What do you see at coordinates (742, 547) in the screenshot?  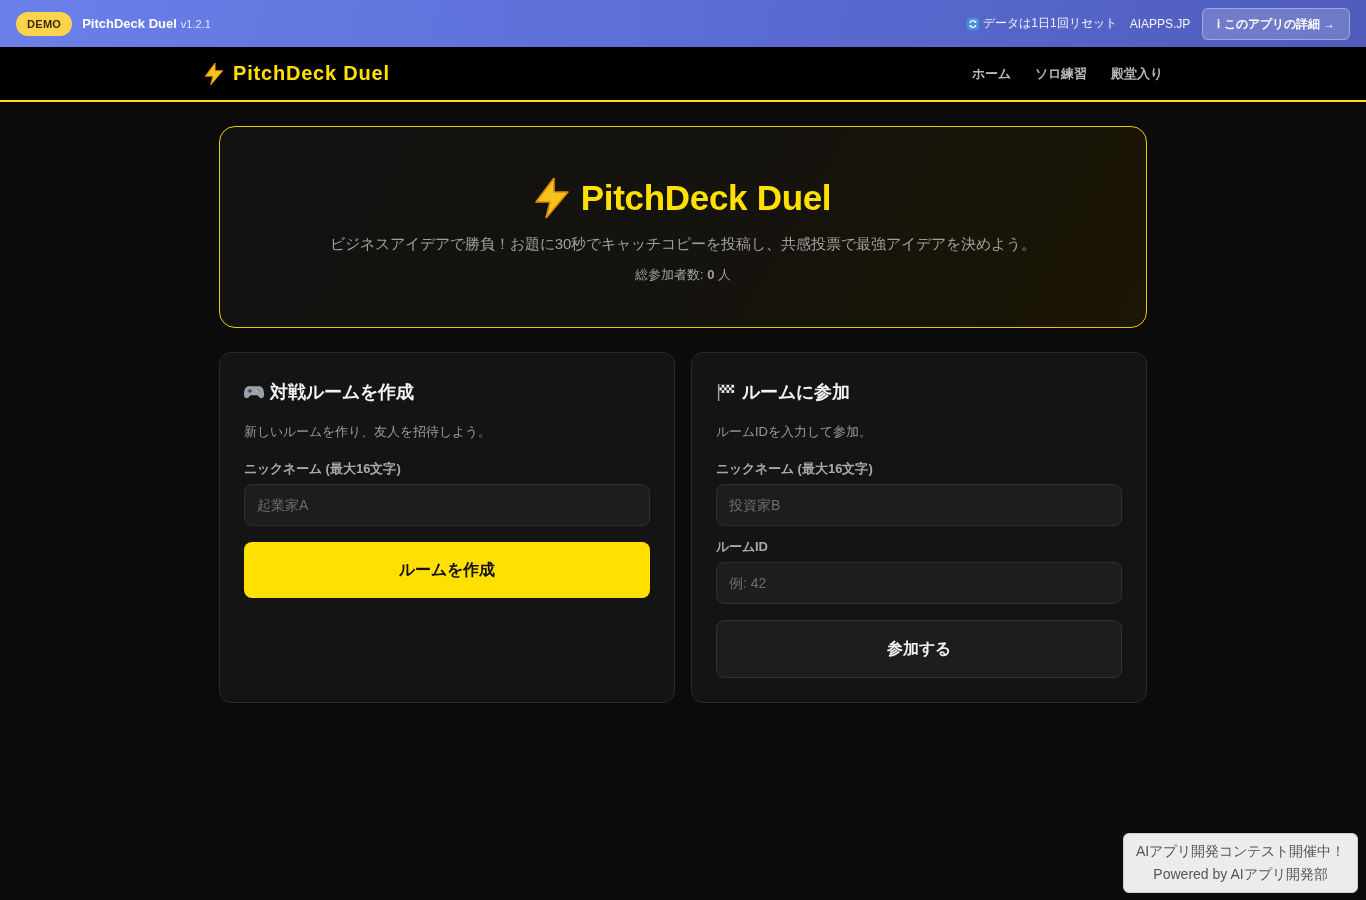 I see `field-label: ルームID` at bounding box center [742, 547].